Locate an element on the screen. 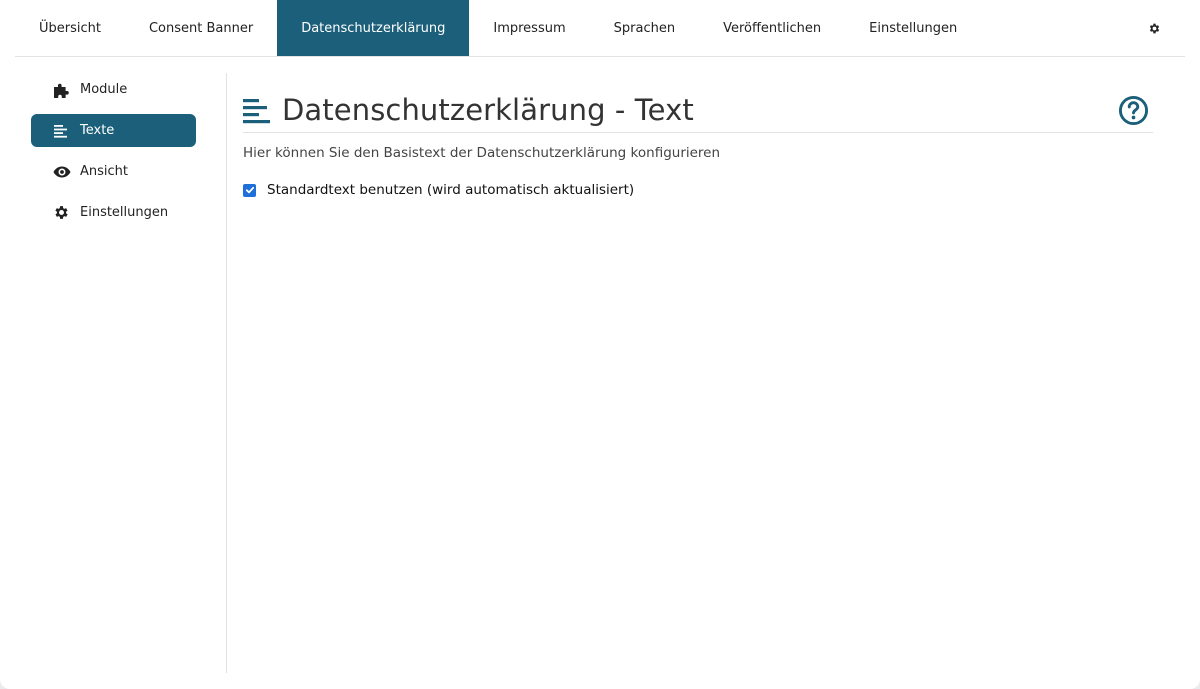 This screenshot has width=1200, height=689. sidebar-item-label: Module is located at coordinates (104, 89).